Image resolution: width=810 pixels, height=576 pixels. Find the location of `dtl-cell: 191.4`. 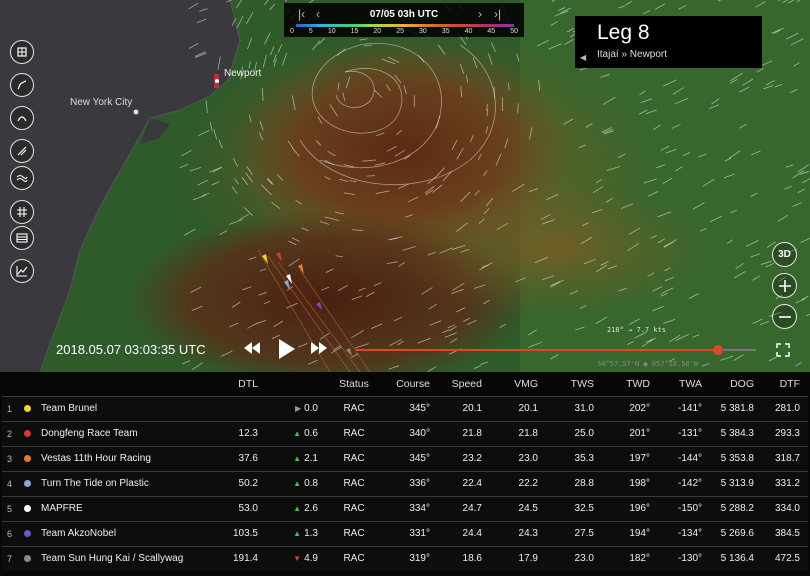

dtl-cell: 191.4 is located at coordinates (235, 558).